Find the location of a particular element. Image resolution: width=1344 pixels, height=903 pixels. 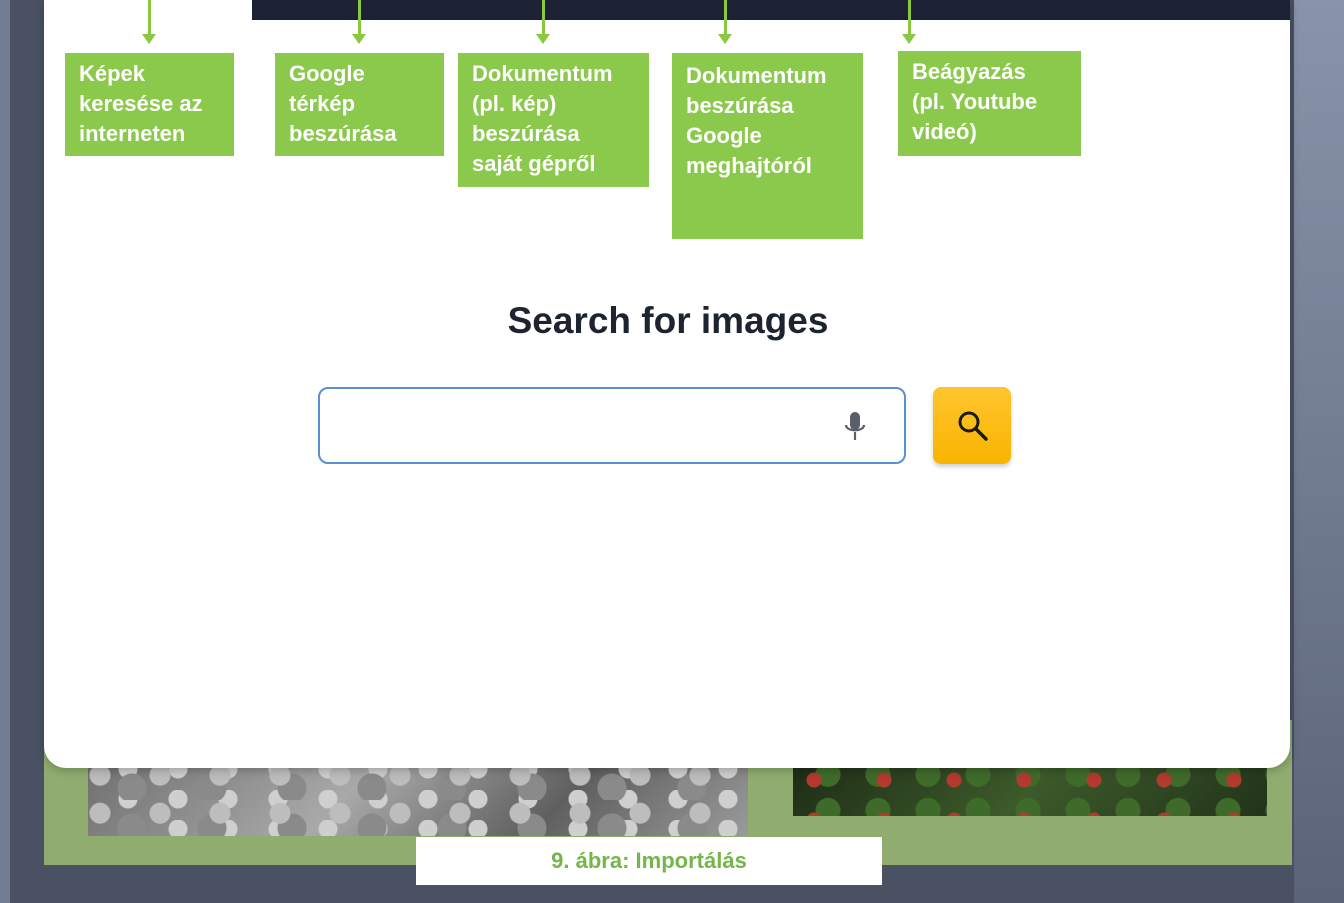

search-button is located at coordinates (972, 425).